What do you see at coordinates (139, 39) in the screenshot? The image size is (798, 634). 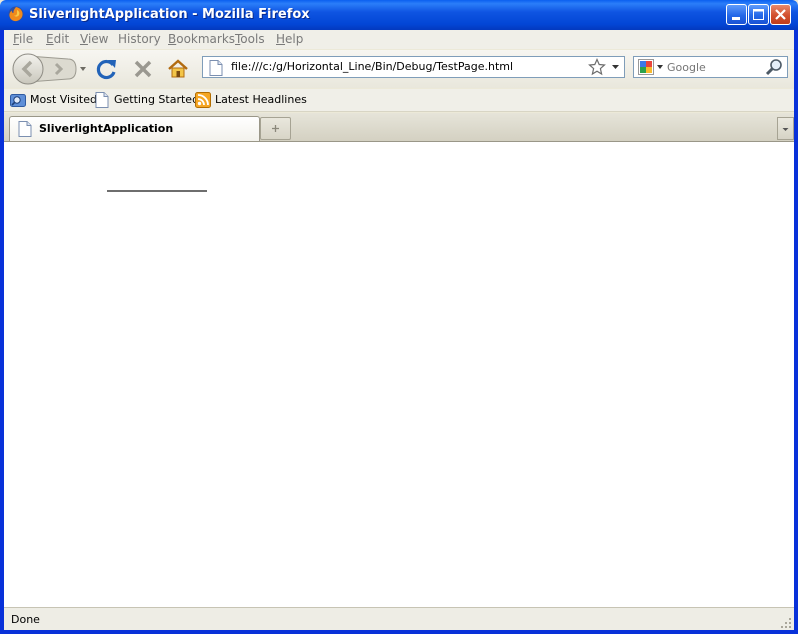 I see `menu-history: History` at bounding box center [139, 39].